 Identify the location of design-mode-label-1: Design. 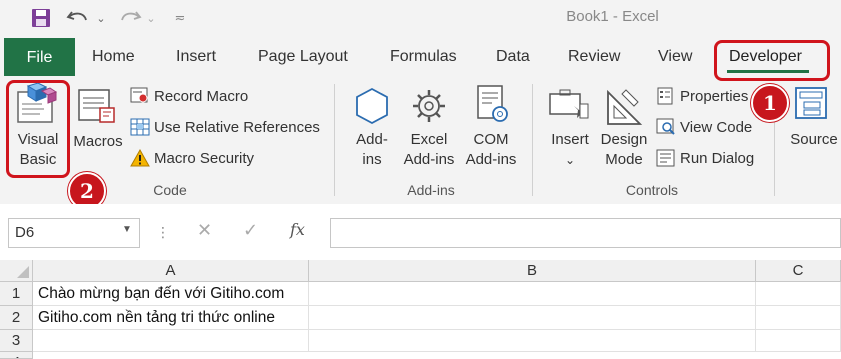
(624, 139).